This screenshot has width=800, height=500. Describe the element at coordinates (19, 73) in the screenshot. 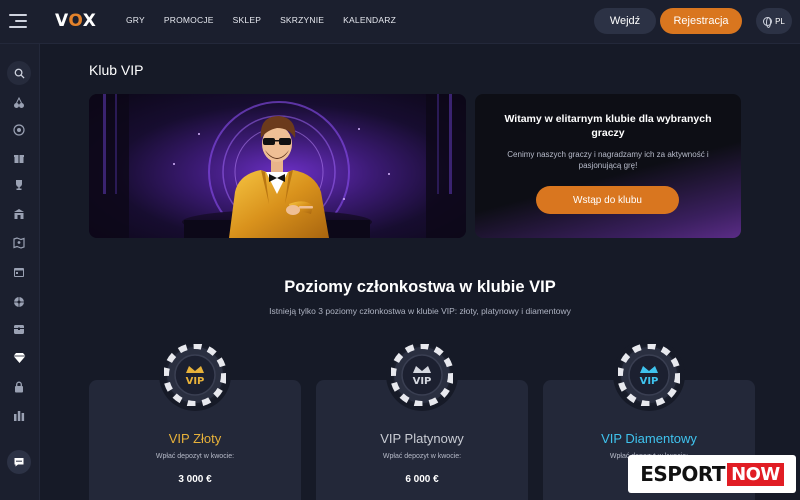

I see `search-icon` at that location.